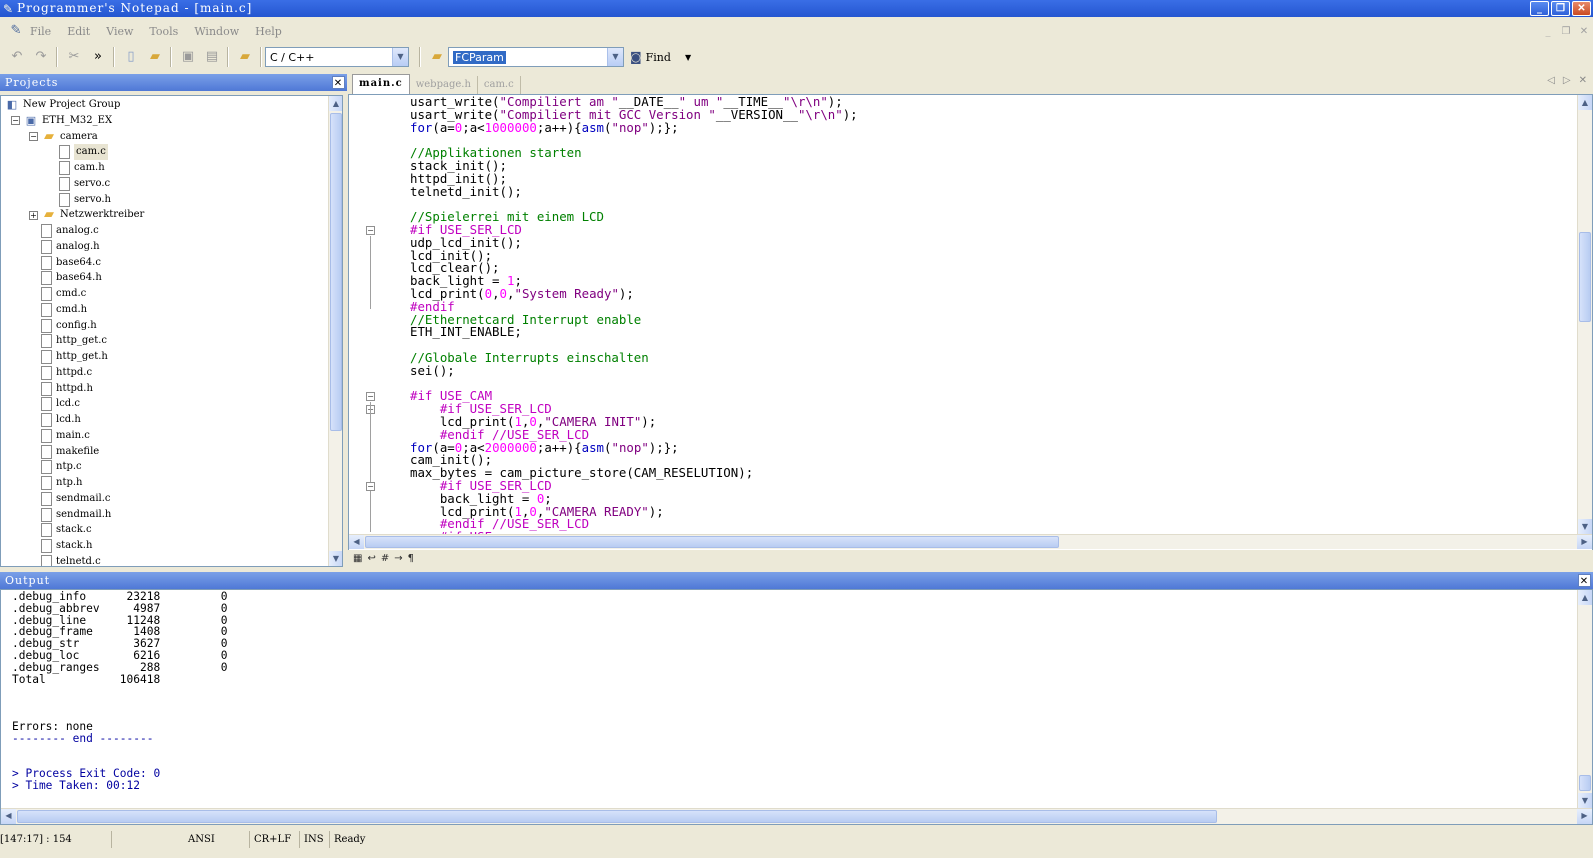 The height and width of the screenshot is (858, 1593). I want to click on find-dropdown-icon: ▼, so click(688, 57).